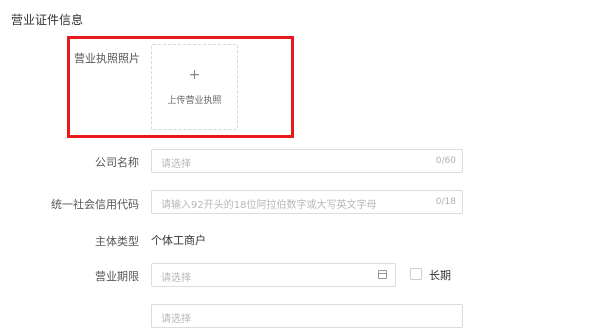  Describe the element at coordinates (95, 204) in the screenshot. I see `credit-code-label: 统一社会信用代码` at that location.